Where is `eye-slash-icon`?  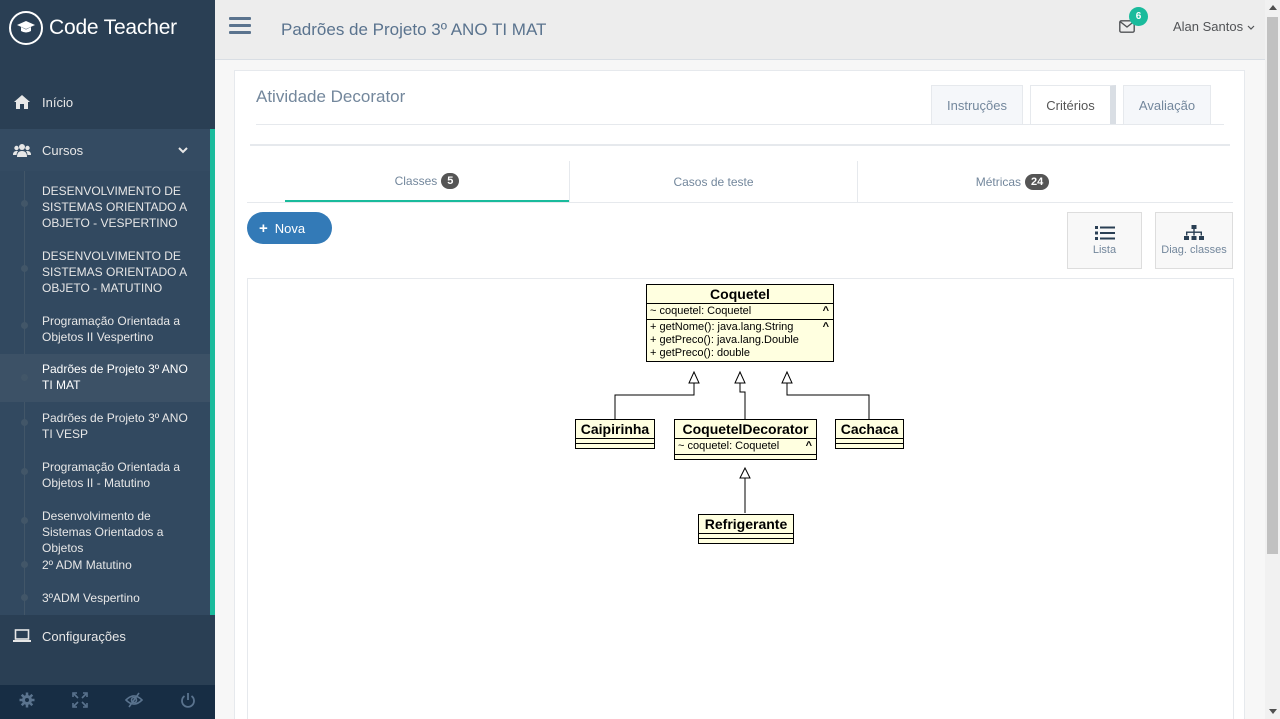
eye-slash-icon is located at coordinates (134, 702).